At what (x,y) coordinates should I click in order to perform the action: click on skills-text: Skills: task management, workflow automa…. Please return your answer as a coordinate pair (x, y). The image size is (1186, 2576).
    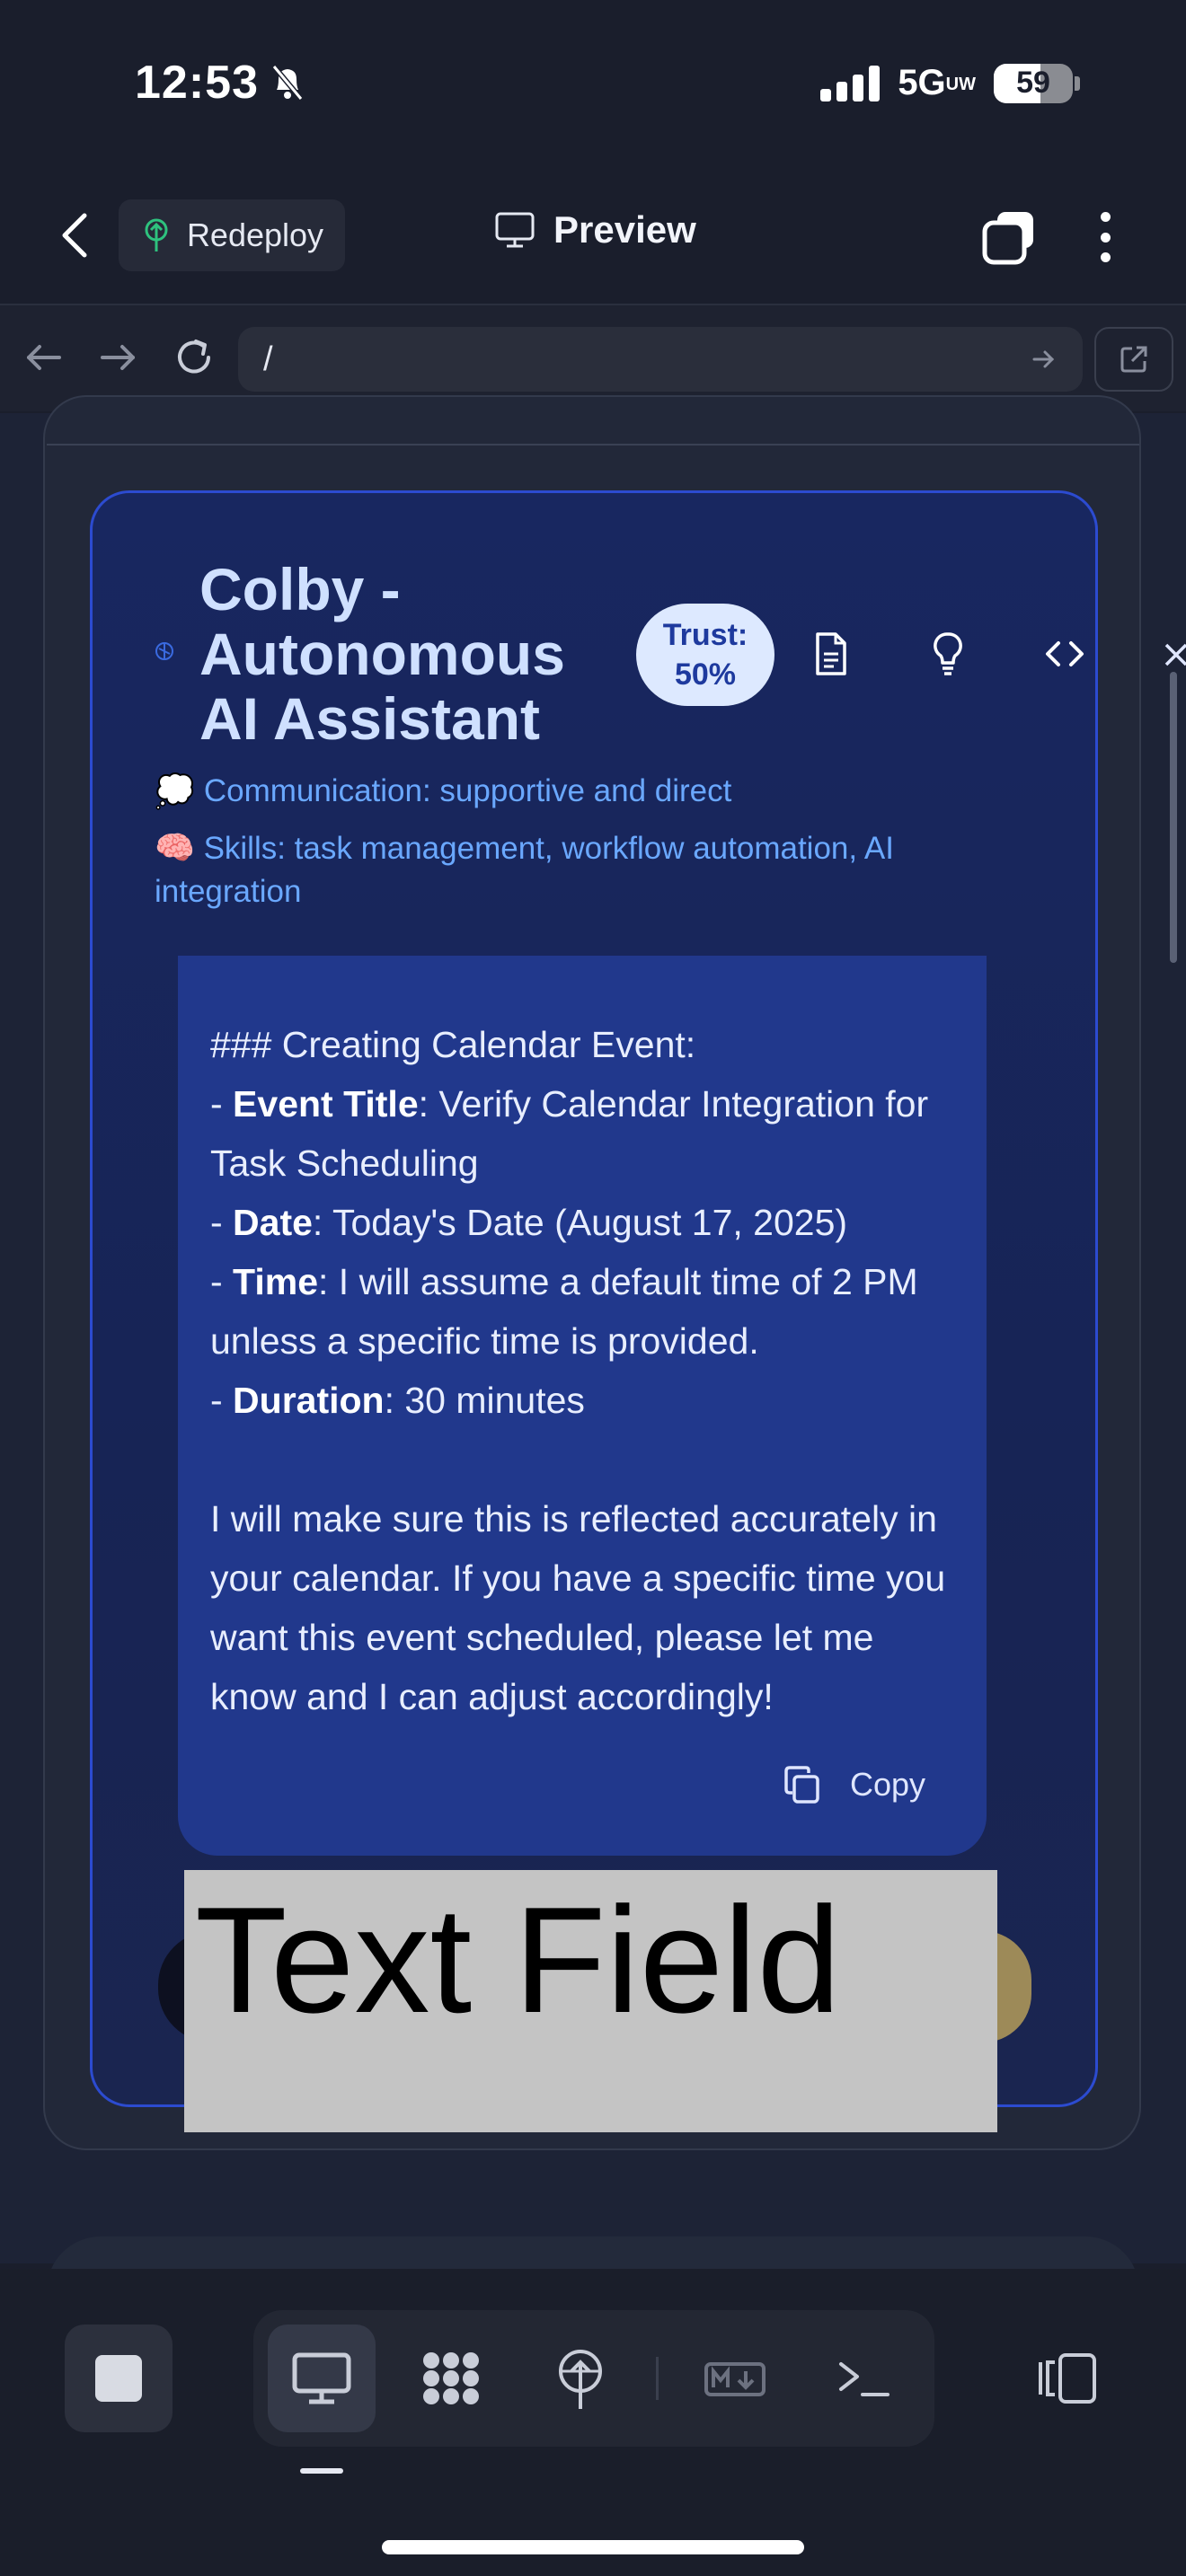
    Looking at the image, I should click on (524, 870).